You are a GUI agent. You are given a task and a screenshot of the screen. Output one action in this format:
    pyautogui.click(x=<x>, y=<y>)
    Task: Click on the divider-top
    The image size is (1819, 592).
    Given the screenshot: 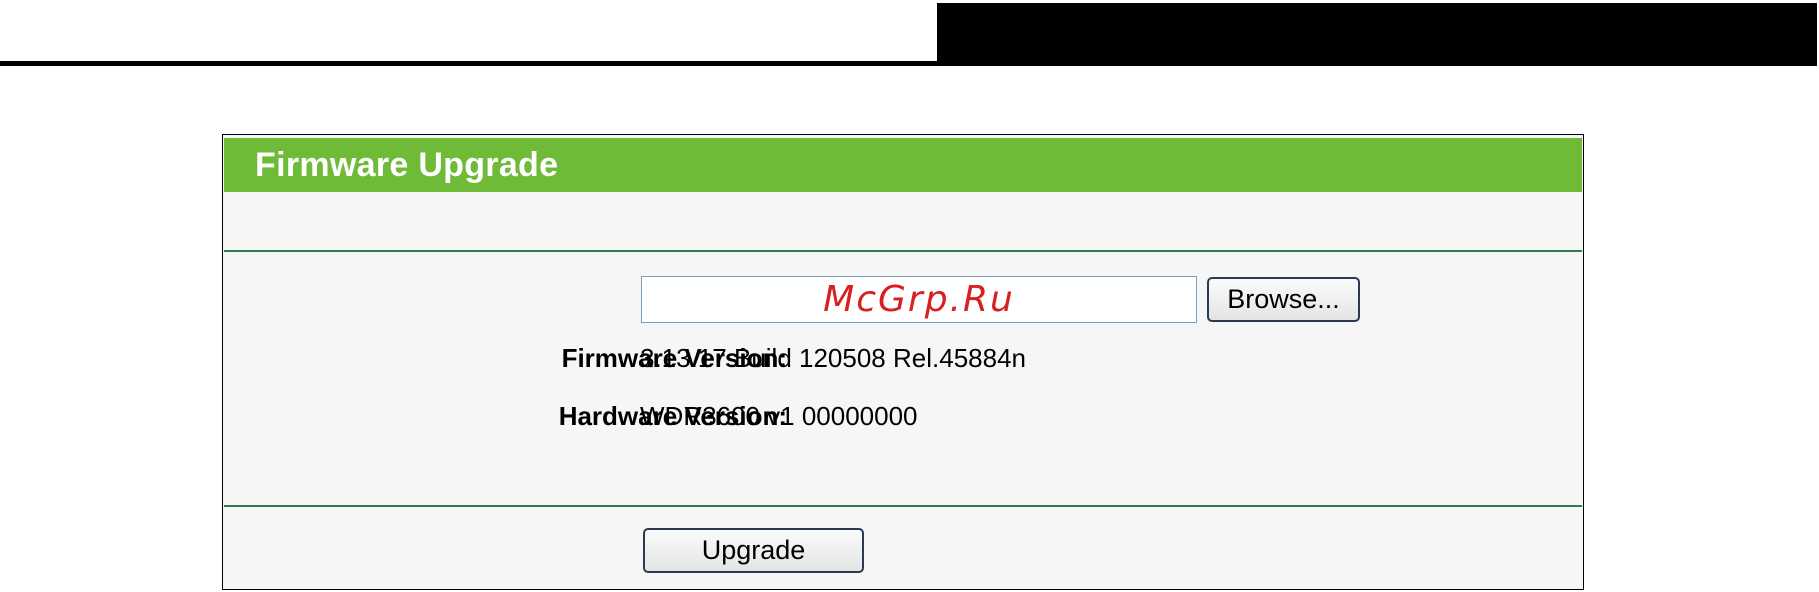 What is the action you would take?
    pyautogui.click(x=903, y=251)
    